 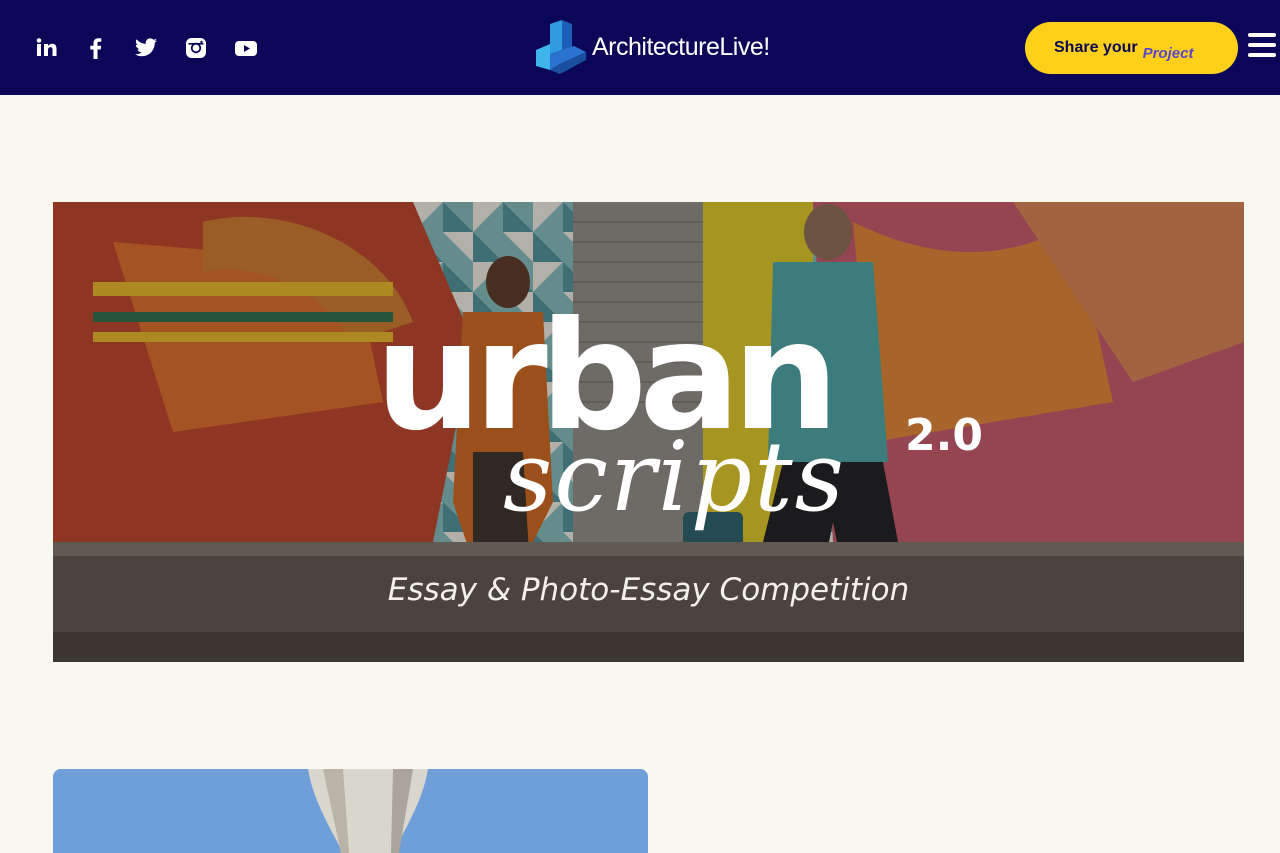 What do you see at coordinates (259, 48) in the screenshot?
I see `youtube-icon` at bounding box center [259, 48].